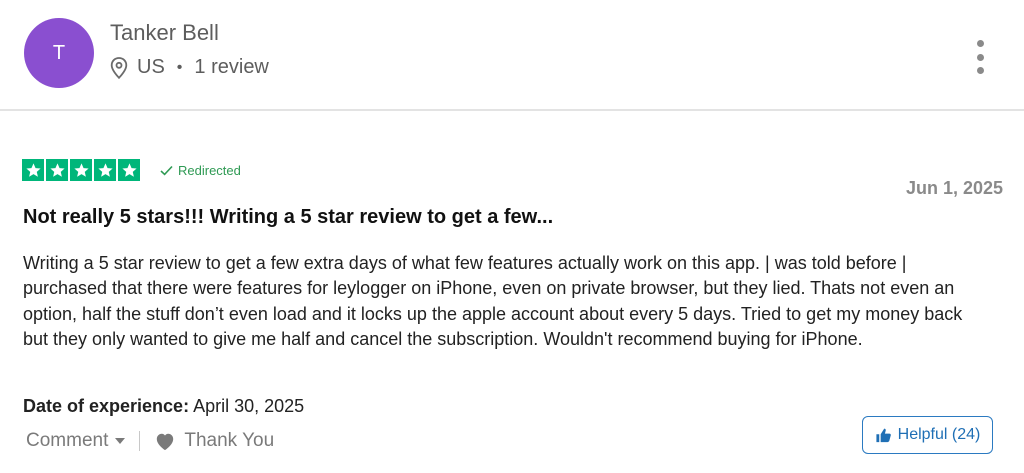 The image size is (1024, 473). I want to click on check-icon, so click(166, 170).